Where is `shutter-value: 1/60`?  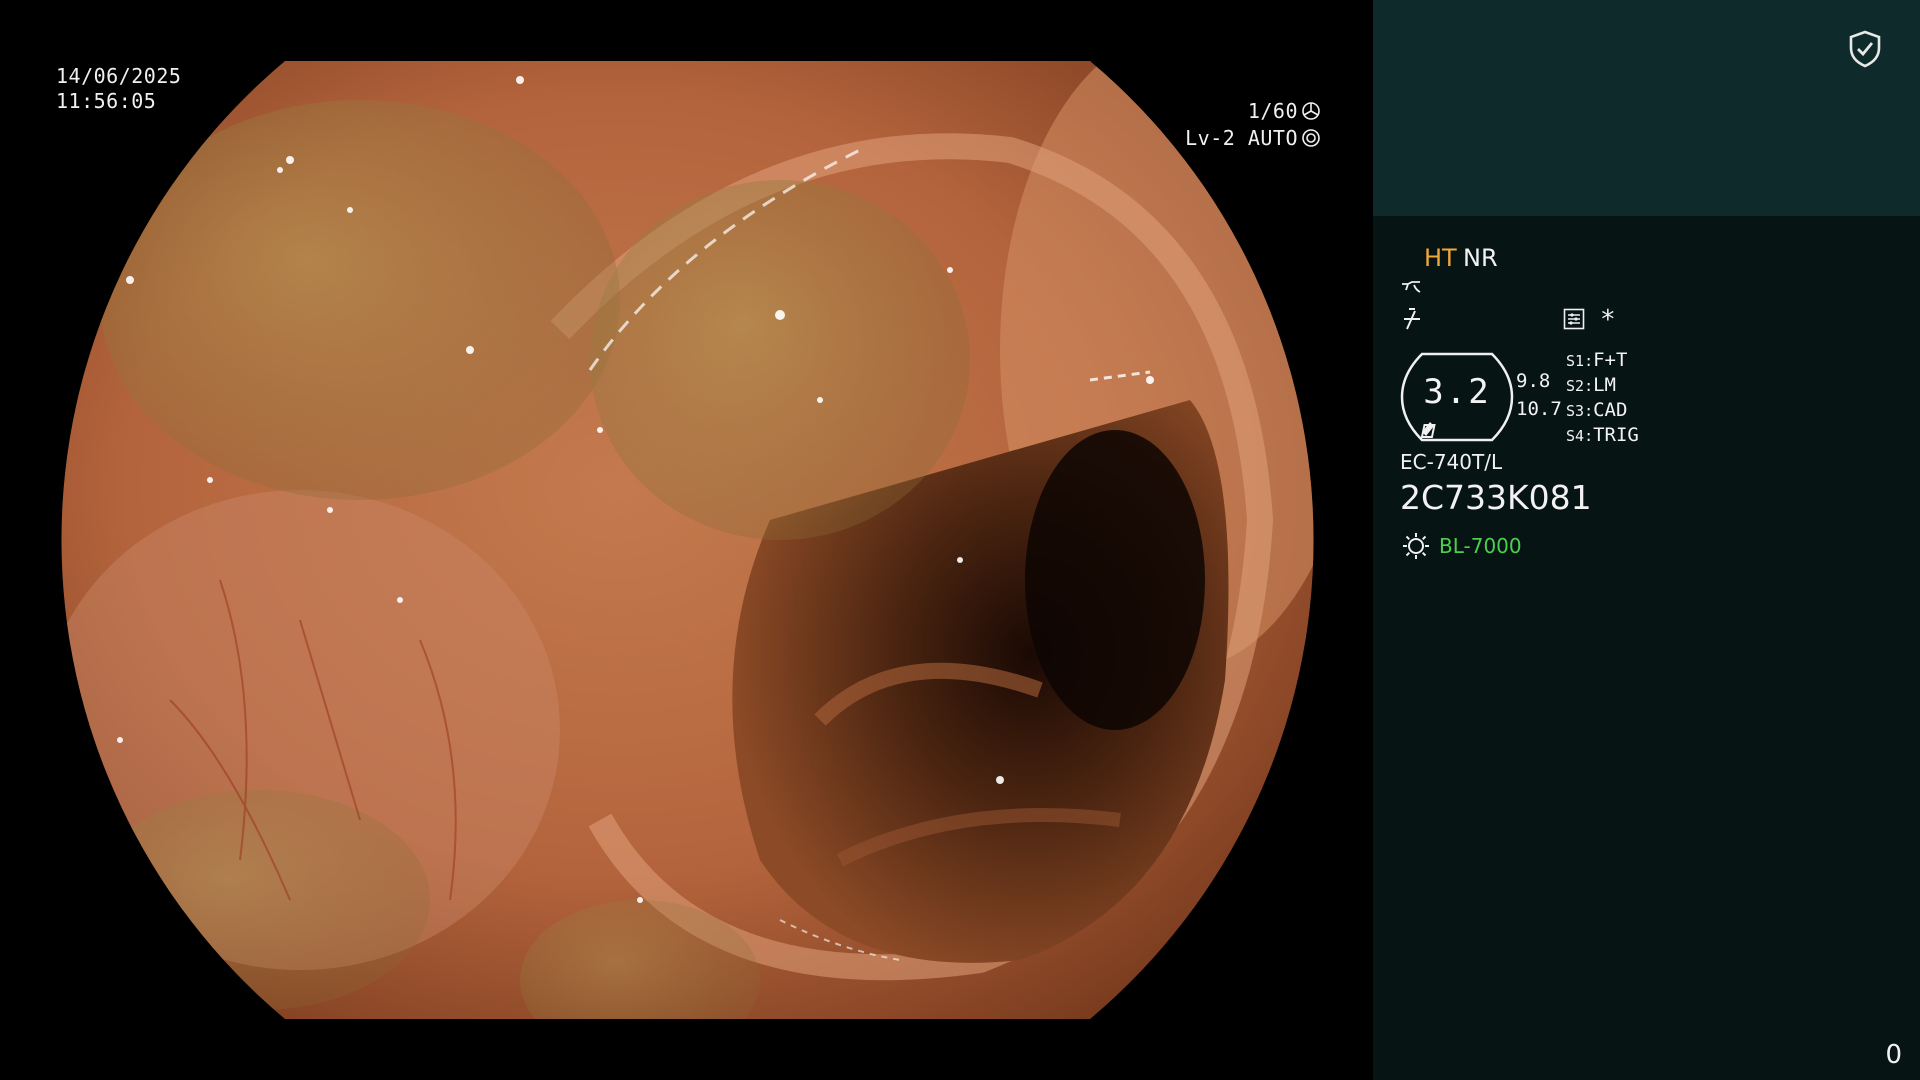 shutter-value: 1/60 is located at coordinates (1272, 111).